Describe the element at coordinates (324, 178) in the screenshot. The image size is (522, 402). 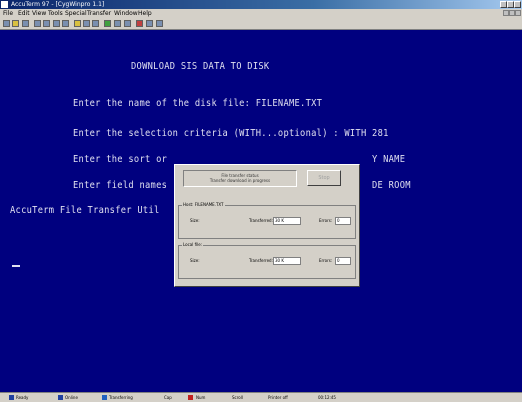
I see `stop-button: Stop` at that location.